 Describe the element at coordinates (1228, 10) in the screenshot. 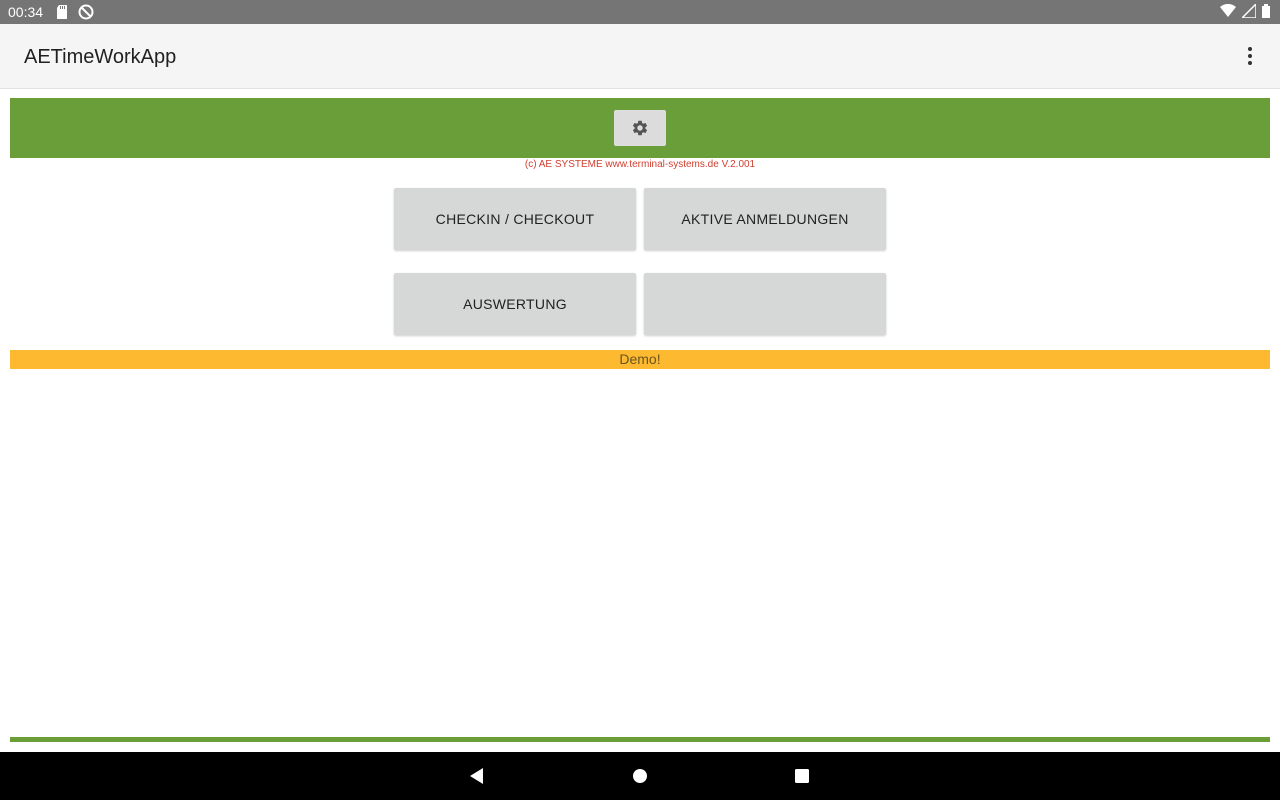

I see `wifi-icon` at that location.